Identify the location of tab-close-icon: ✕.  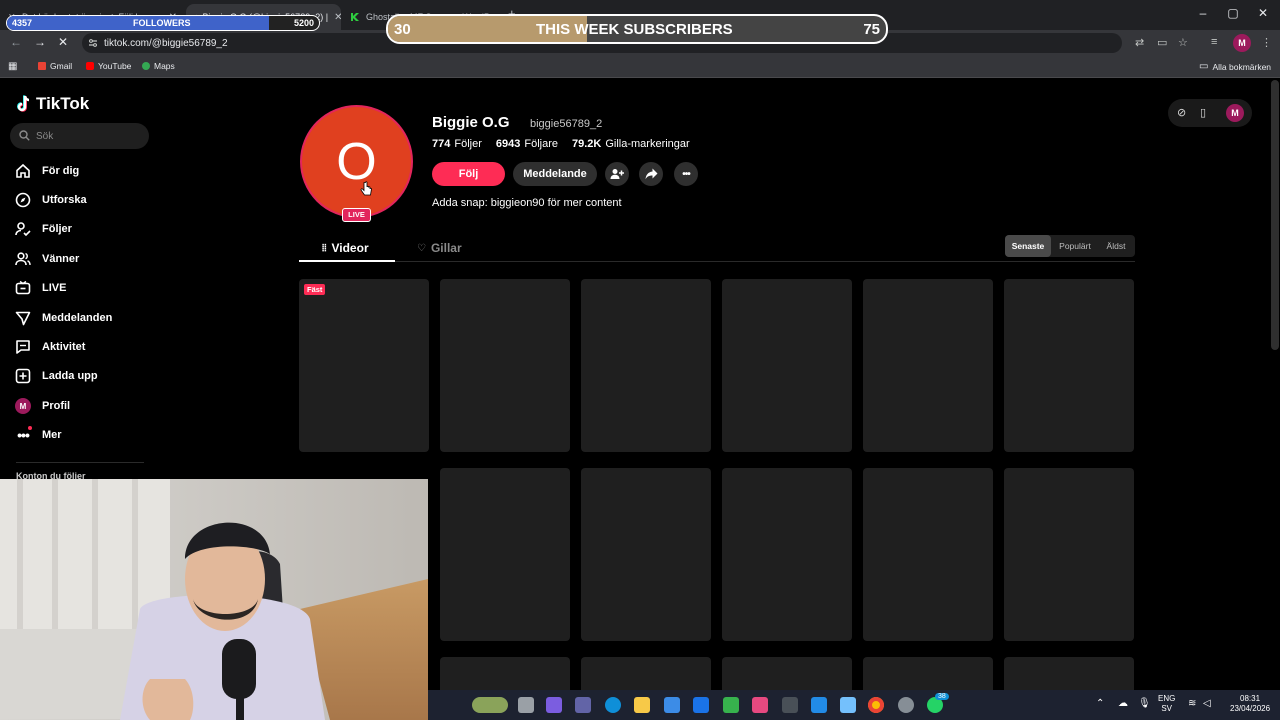
(334, 17).